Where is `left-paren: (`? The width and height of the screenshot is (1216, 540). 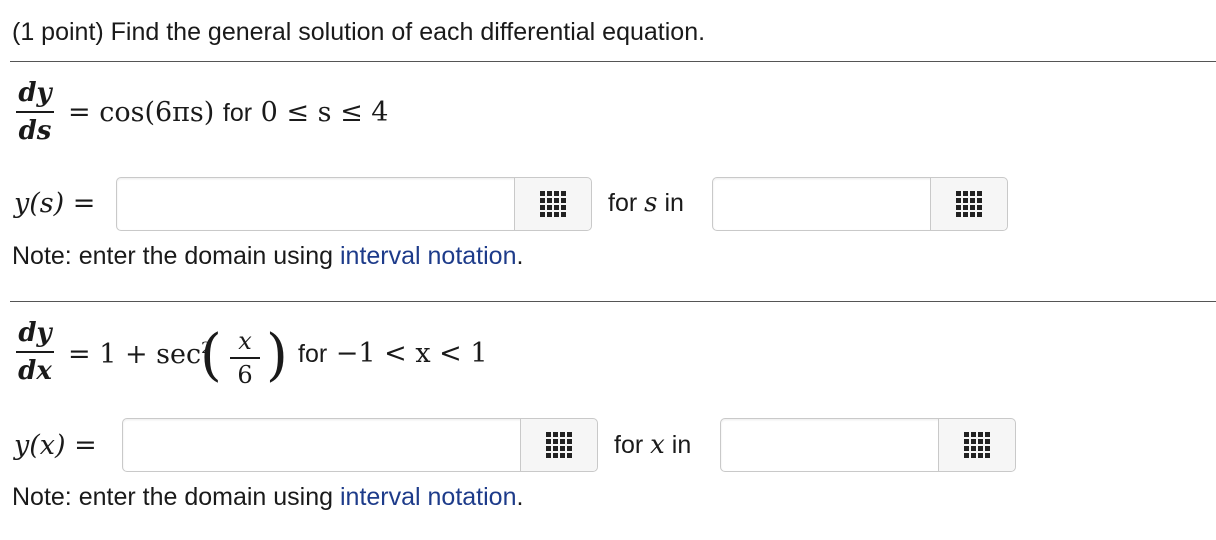
left-paren: ( is located at coordinates (211, 355).